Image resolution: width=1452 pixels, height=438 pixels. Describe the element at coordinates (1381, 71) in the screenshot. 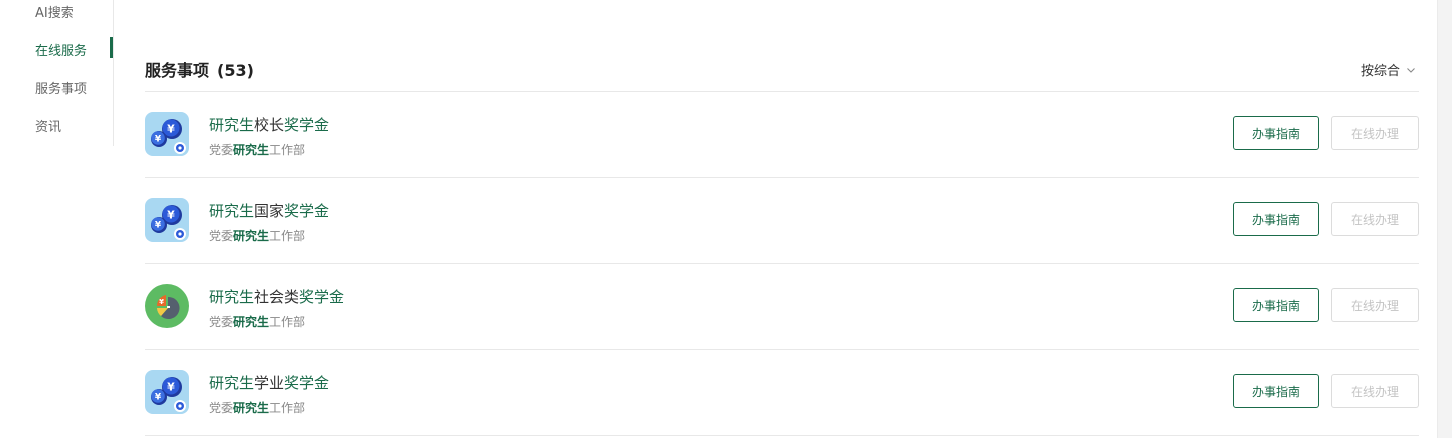

I see `sort-label: 按综合` at that location.